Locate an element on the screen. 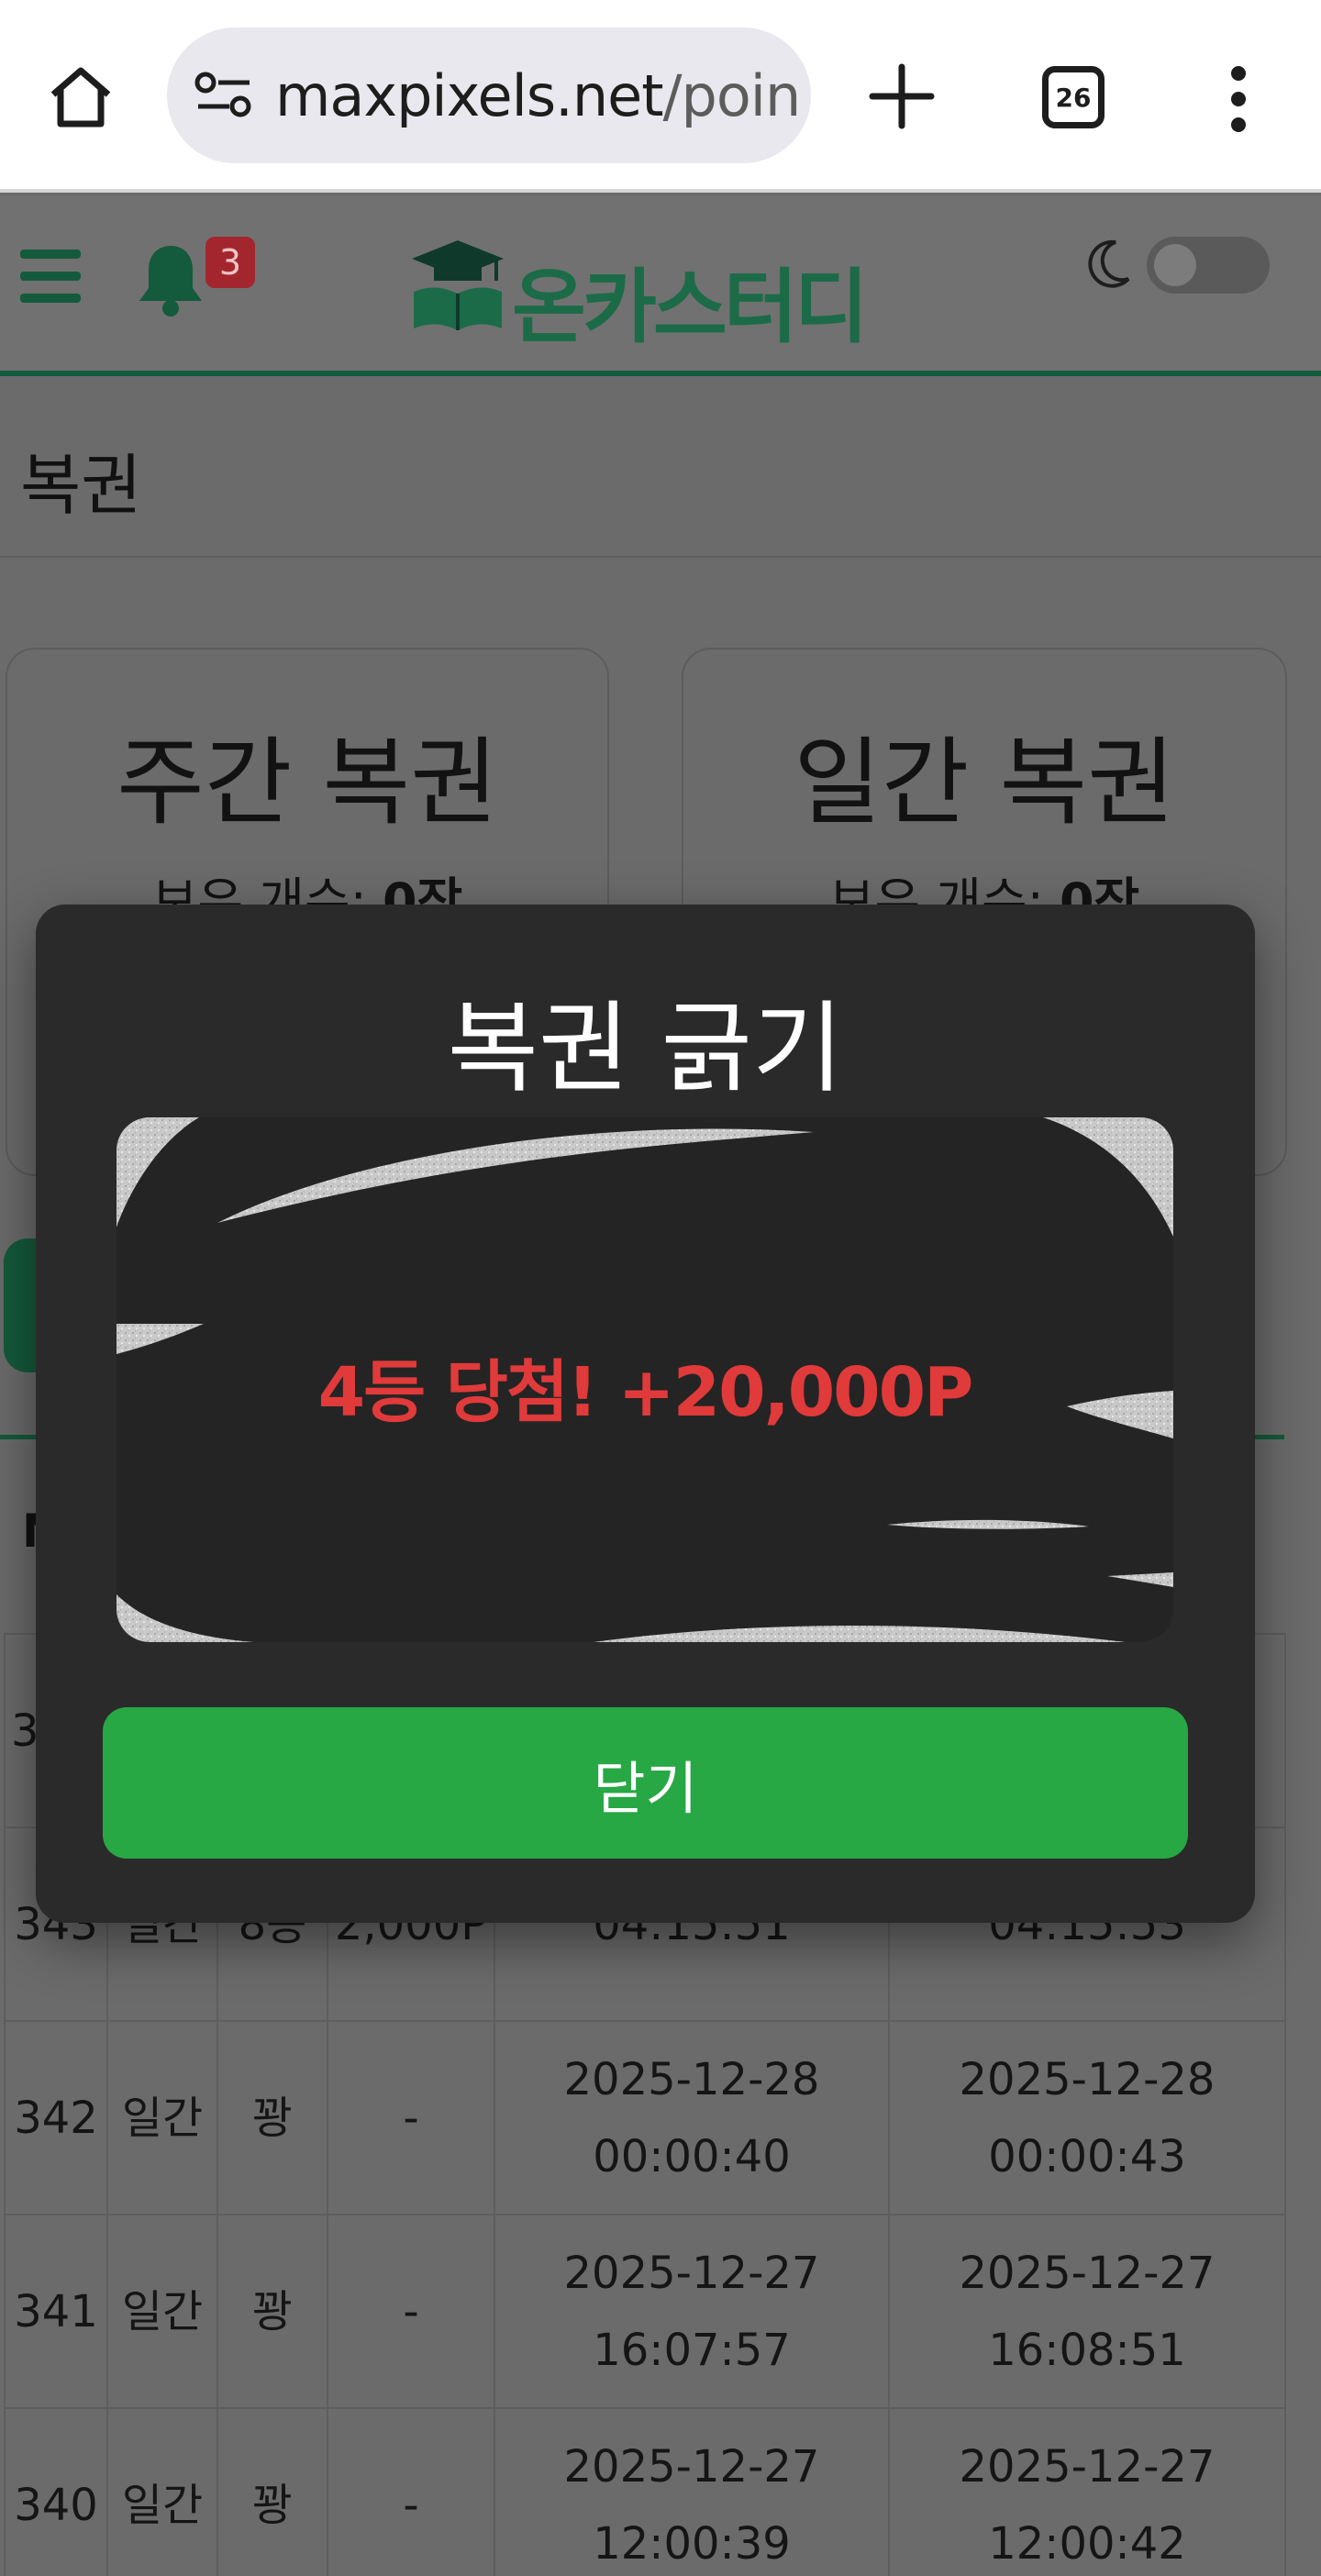  close-button: 닫기 is located at coordinates (645, 1783).